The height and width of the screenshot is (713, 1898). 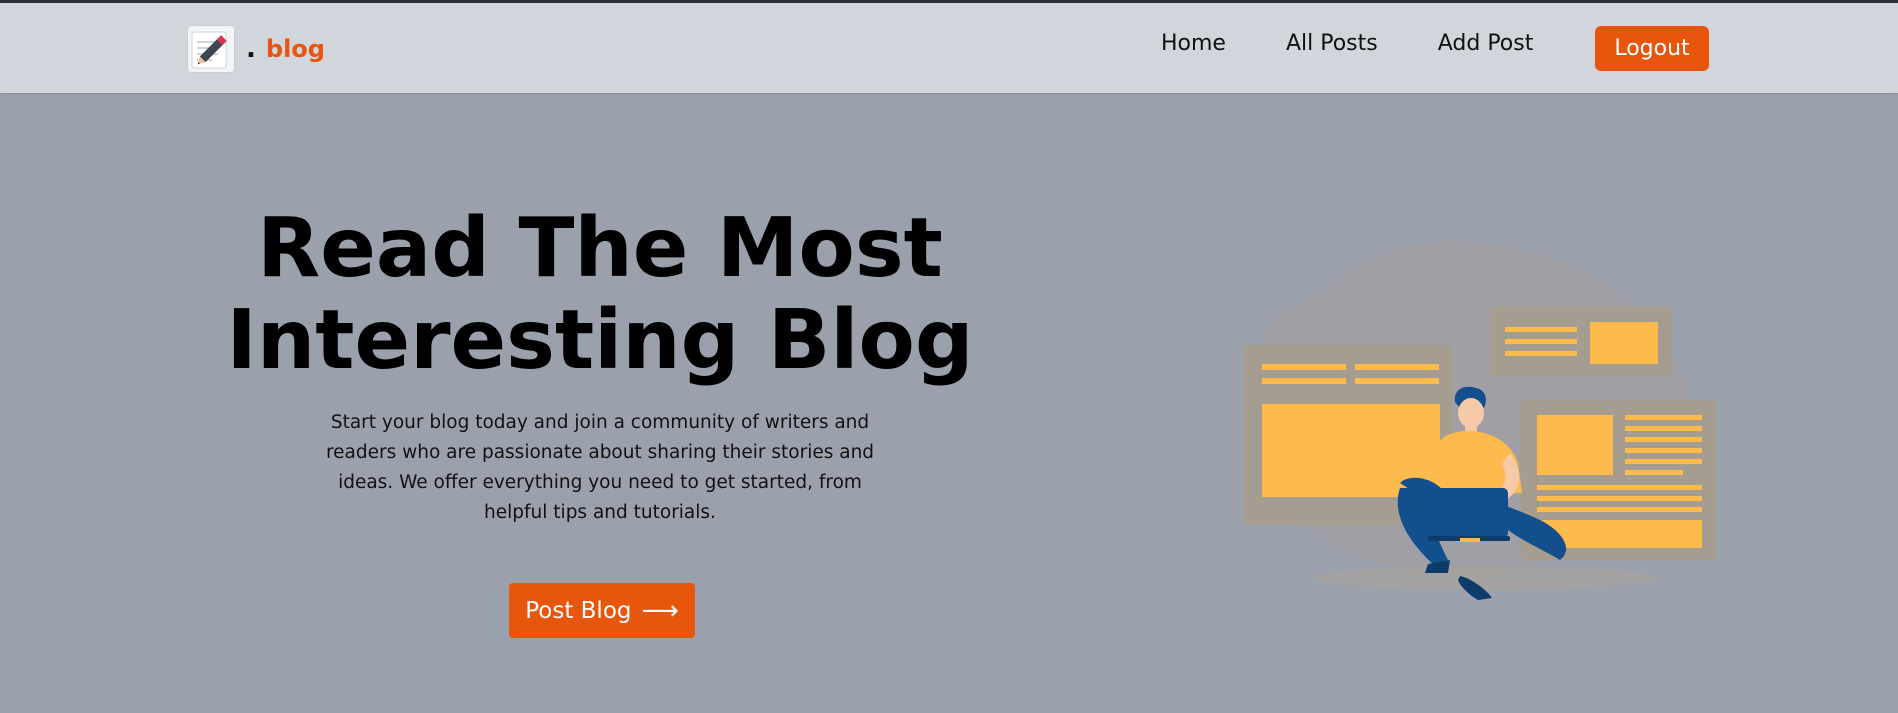 I want to click on arrow-right-icon: ⟶, so click(x=660, y=610).